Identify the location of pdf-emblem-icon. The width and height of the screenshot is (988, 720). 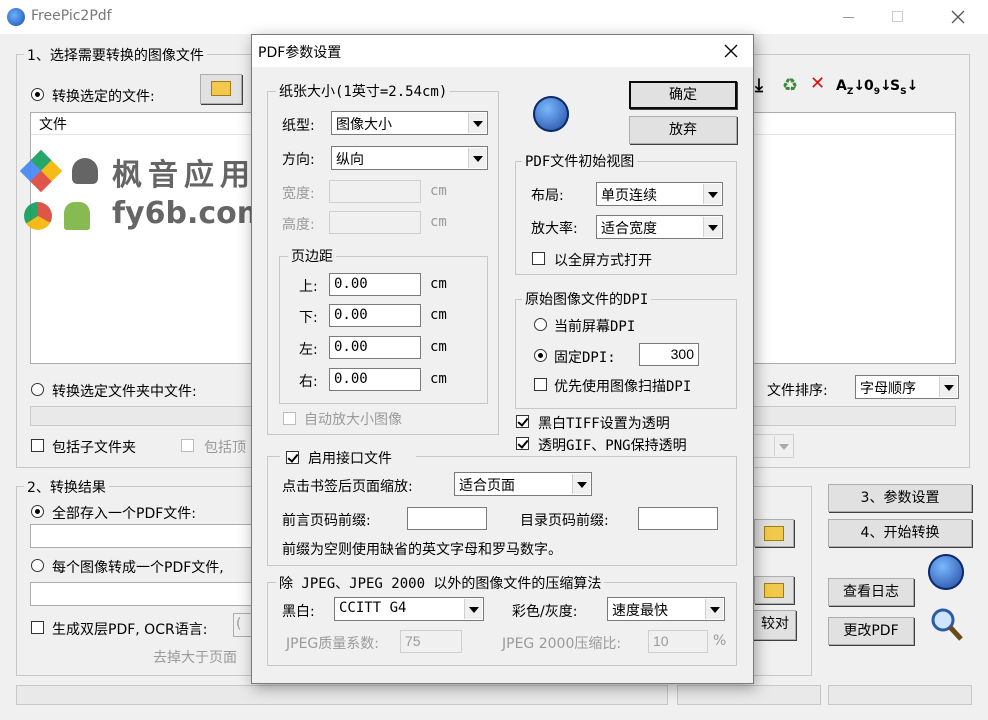
(551, 114).